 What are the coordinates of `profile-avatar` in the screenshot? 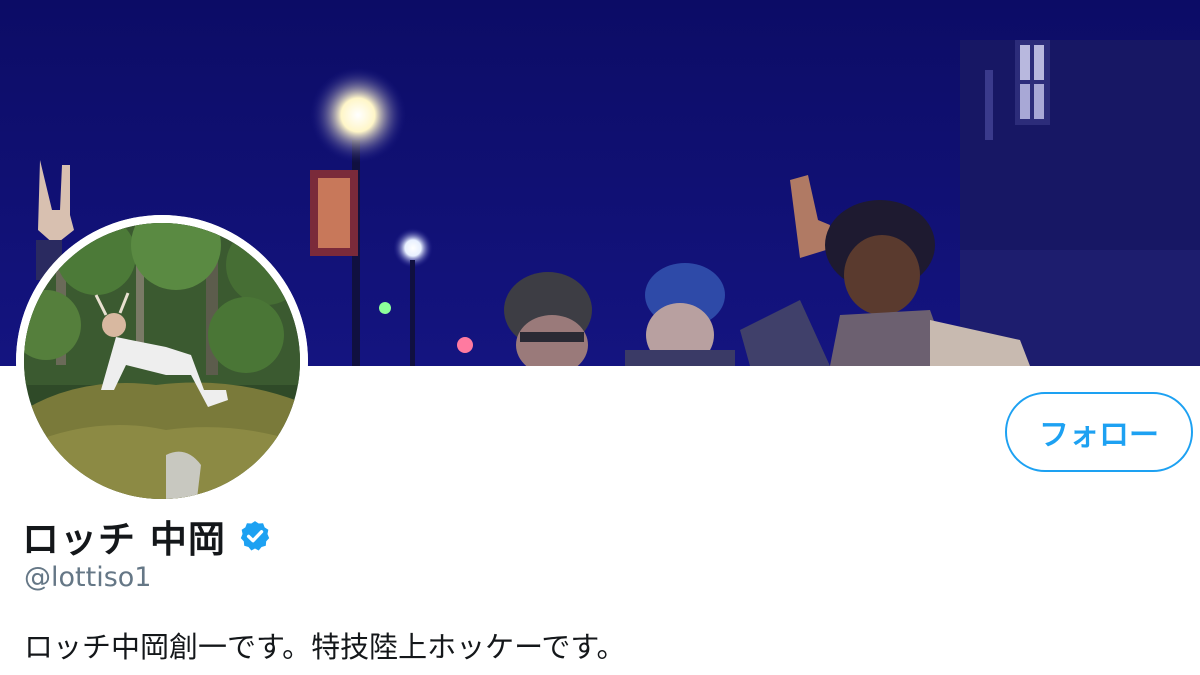 It's located at (162, 361).